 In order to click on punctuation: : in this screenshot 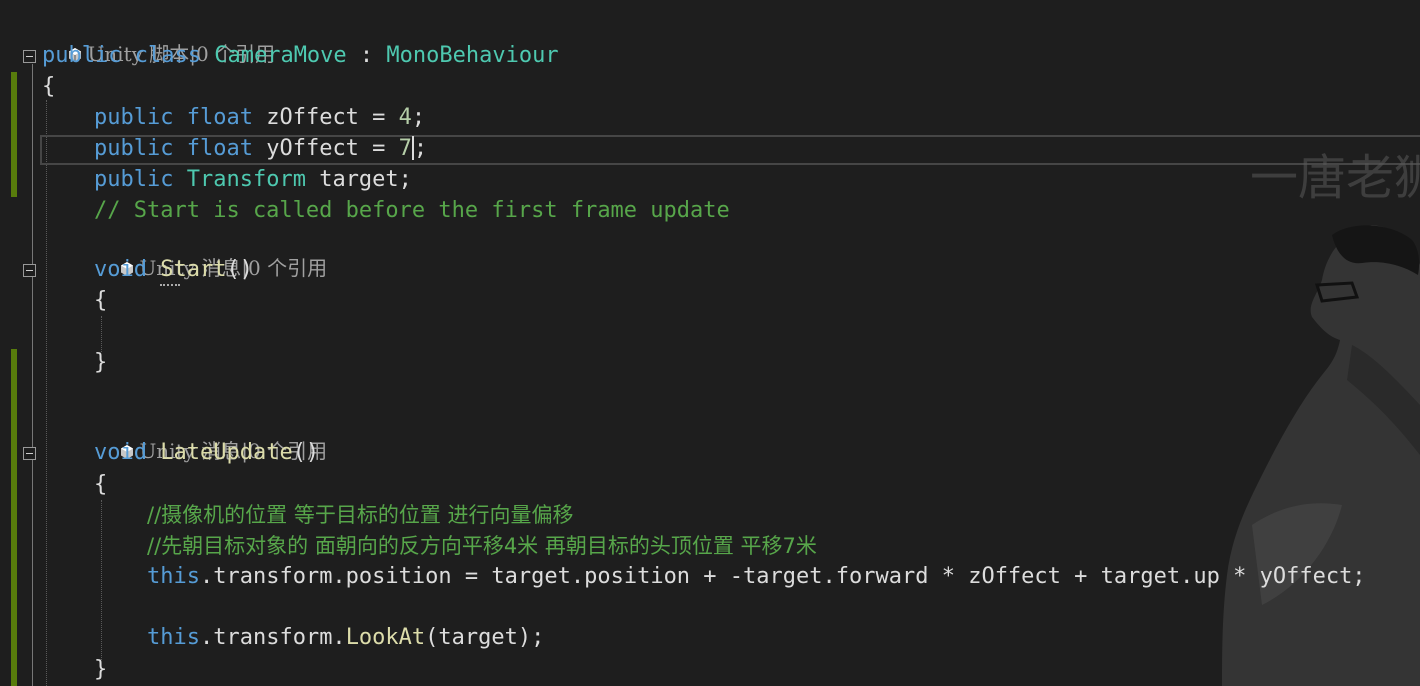, I will do `click(366, 55)`.